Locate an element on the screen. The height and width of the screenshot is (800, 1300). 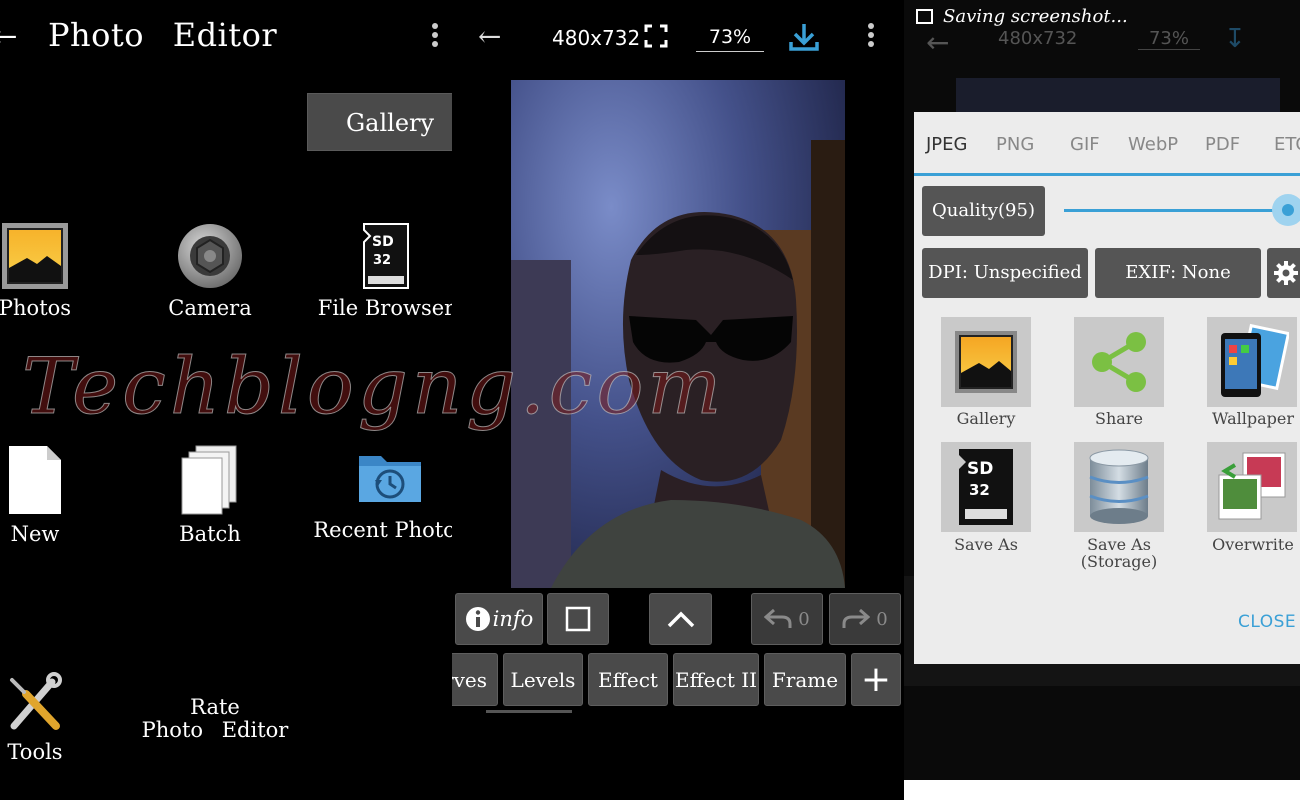
home-item-label: Batch is located at coordinates (210, 534).